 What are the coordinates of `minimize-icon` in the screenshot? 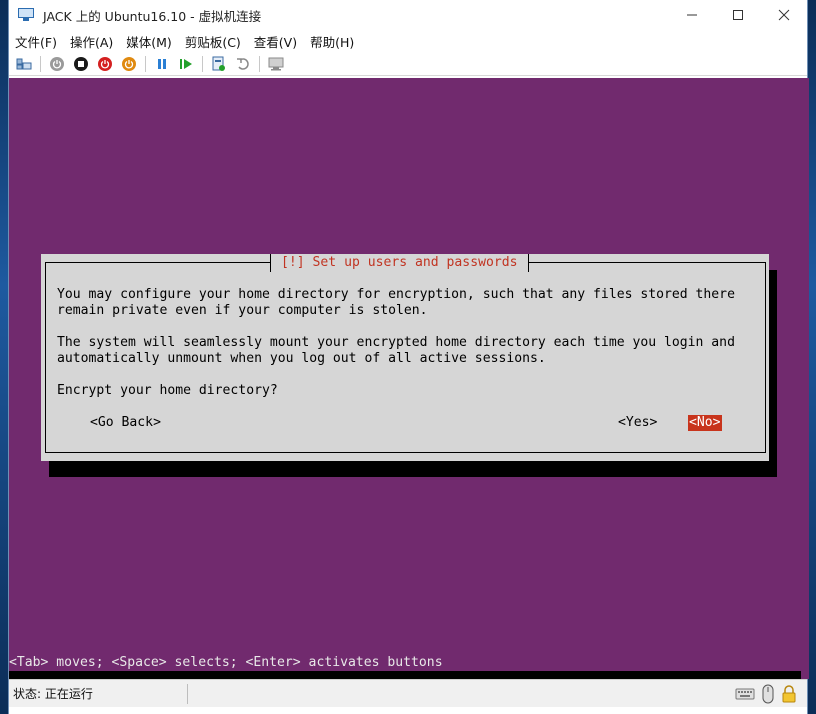 It's located at (692, 15).